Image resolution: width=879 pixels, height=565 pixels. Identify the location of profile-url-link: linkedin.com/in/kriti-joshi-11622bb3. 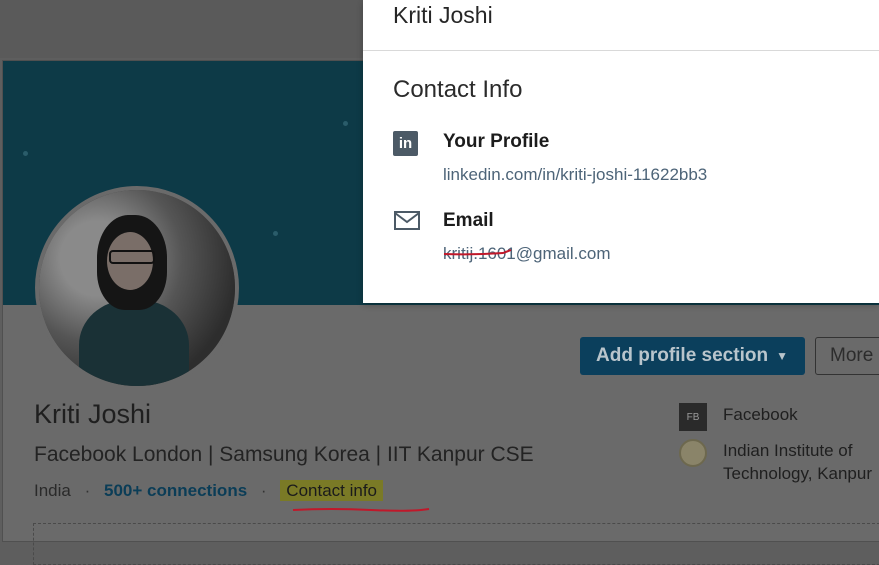
(575, 175).